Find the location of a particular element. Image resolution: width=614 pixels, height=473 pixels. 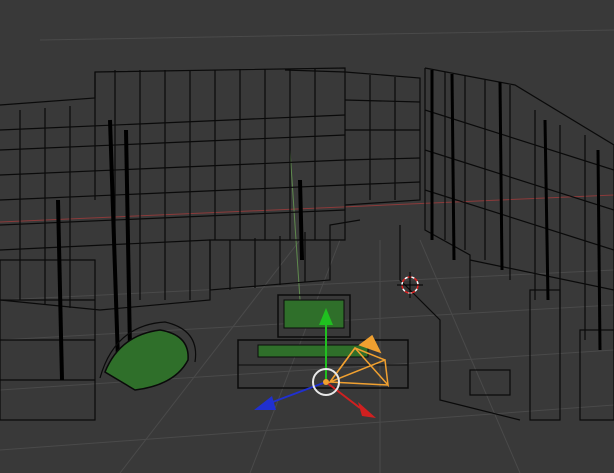

x-axis-line is located at coordinates (307, 208).